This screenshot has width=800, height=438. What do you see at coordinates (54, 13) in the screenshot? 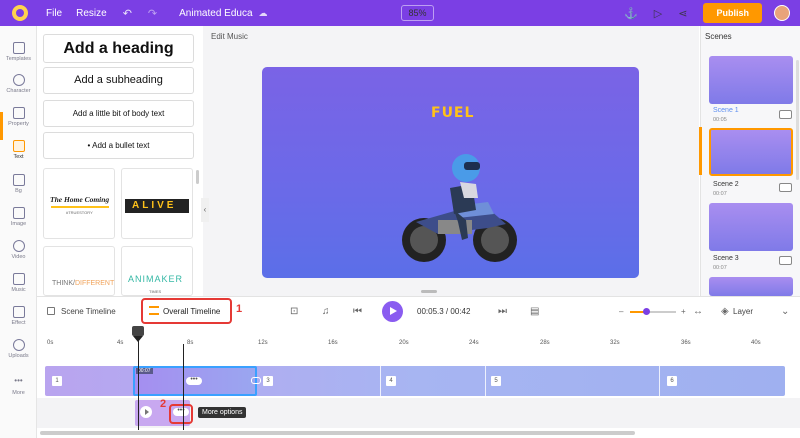
I see `file-menu: File` at bounding box center [54, 13].